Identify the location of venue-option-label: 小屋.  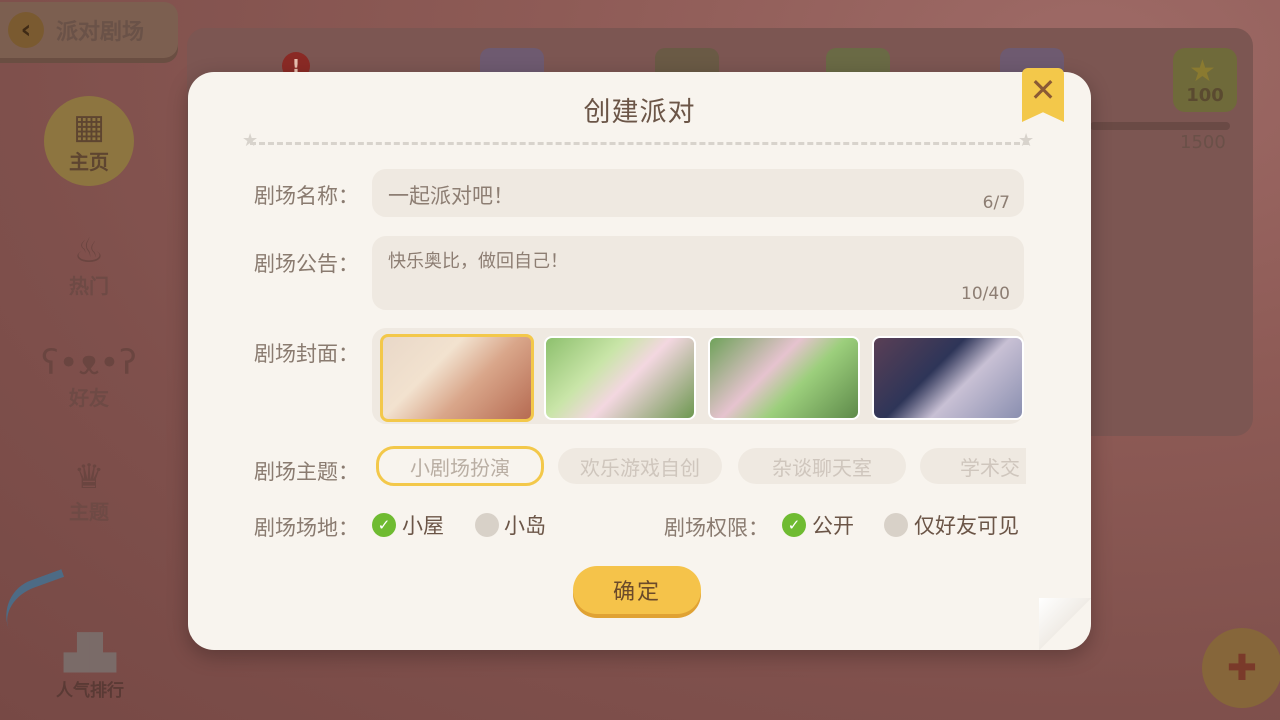
(423, 525).